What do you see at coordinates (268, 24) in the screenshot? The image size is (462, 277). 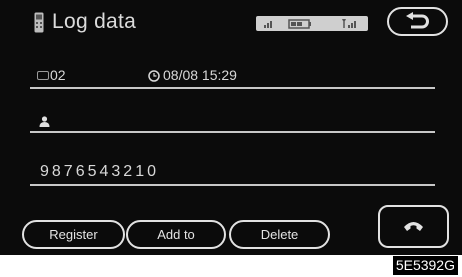 I see `signal-icon` at bounding box center [268, 24].